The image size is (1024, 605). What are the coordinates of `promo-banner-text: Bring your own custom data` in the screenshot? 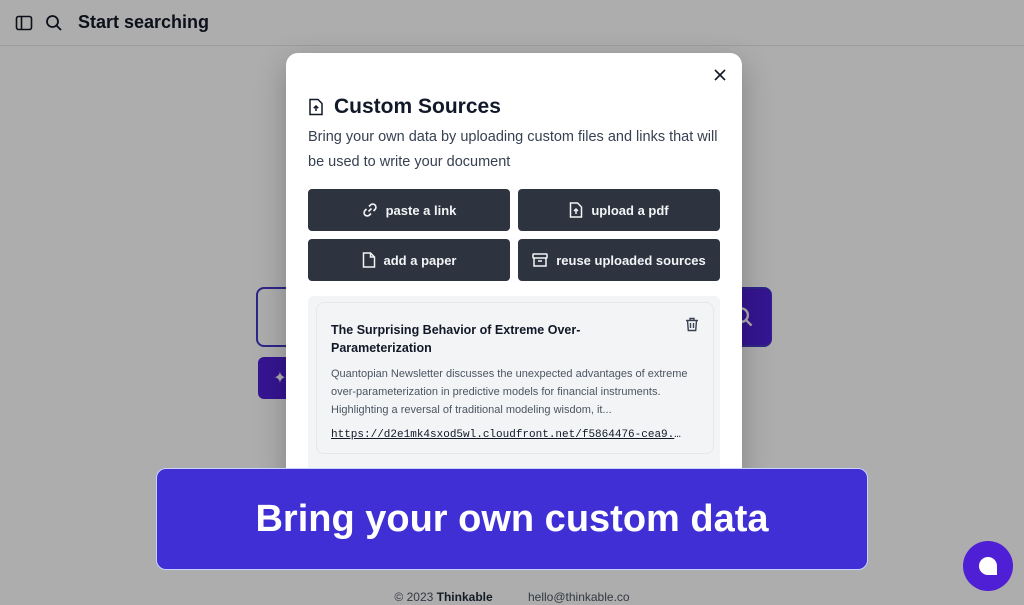 It's located at (512, 518).